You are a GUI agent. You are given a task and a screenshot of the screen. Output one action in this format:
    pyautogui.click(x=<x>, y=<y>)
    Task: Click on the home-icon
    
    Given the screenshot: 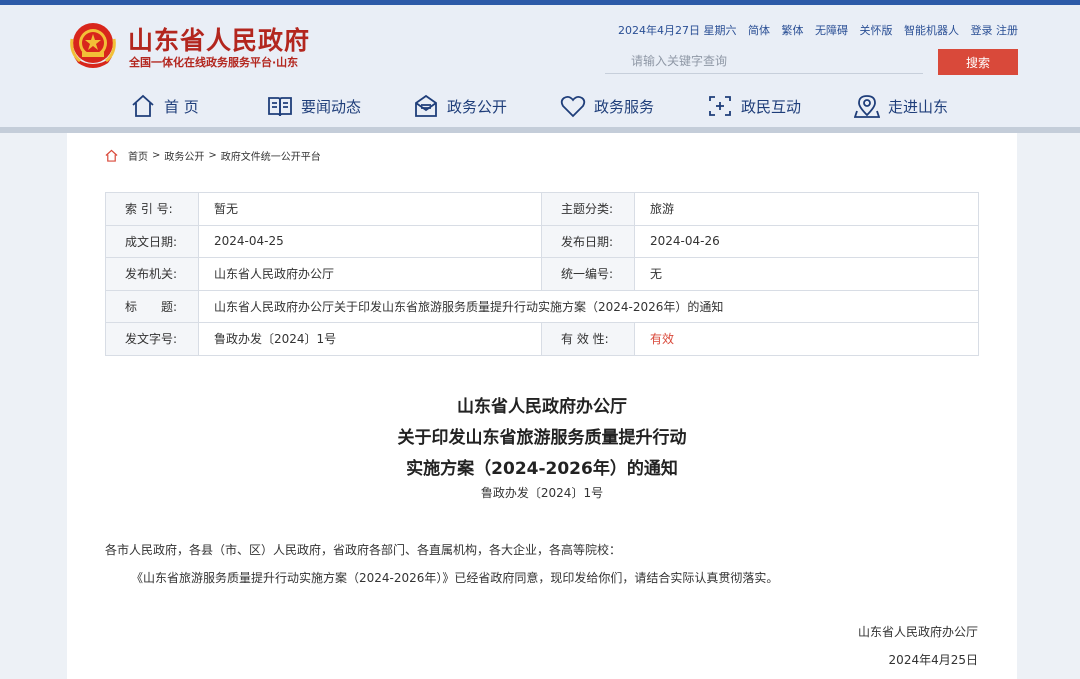 What is the action you would take?
    pyautogui.click(x=143, y=105)
    